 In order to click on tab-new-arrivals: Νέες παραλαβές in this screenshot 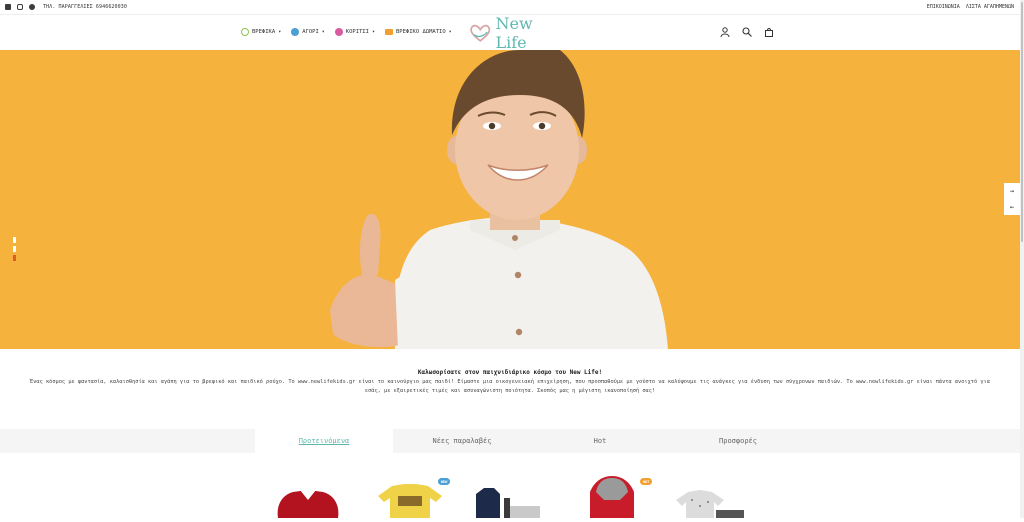, I will do `click(462, 441)`.